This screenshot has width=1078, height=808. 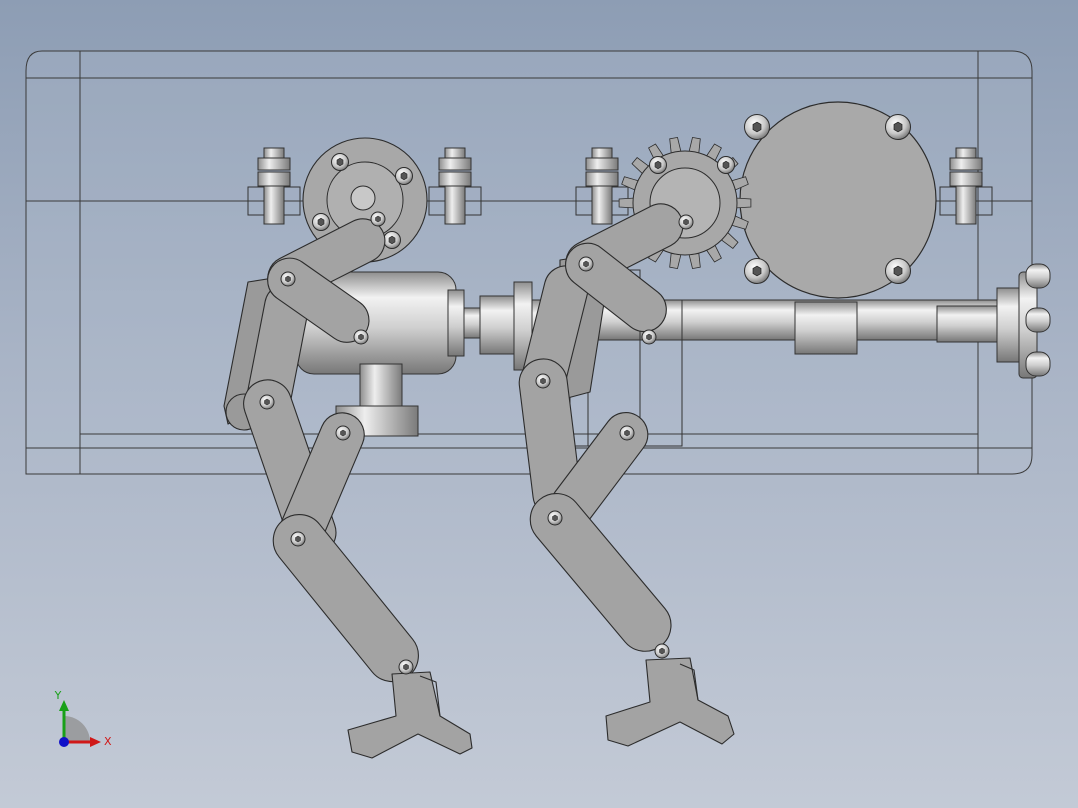 I want to click on gear-motor, so click(x=838, y=200).